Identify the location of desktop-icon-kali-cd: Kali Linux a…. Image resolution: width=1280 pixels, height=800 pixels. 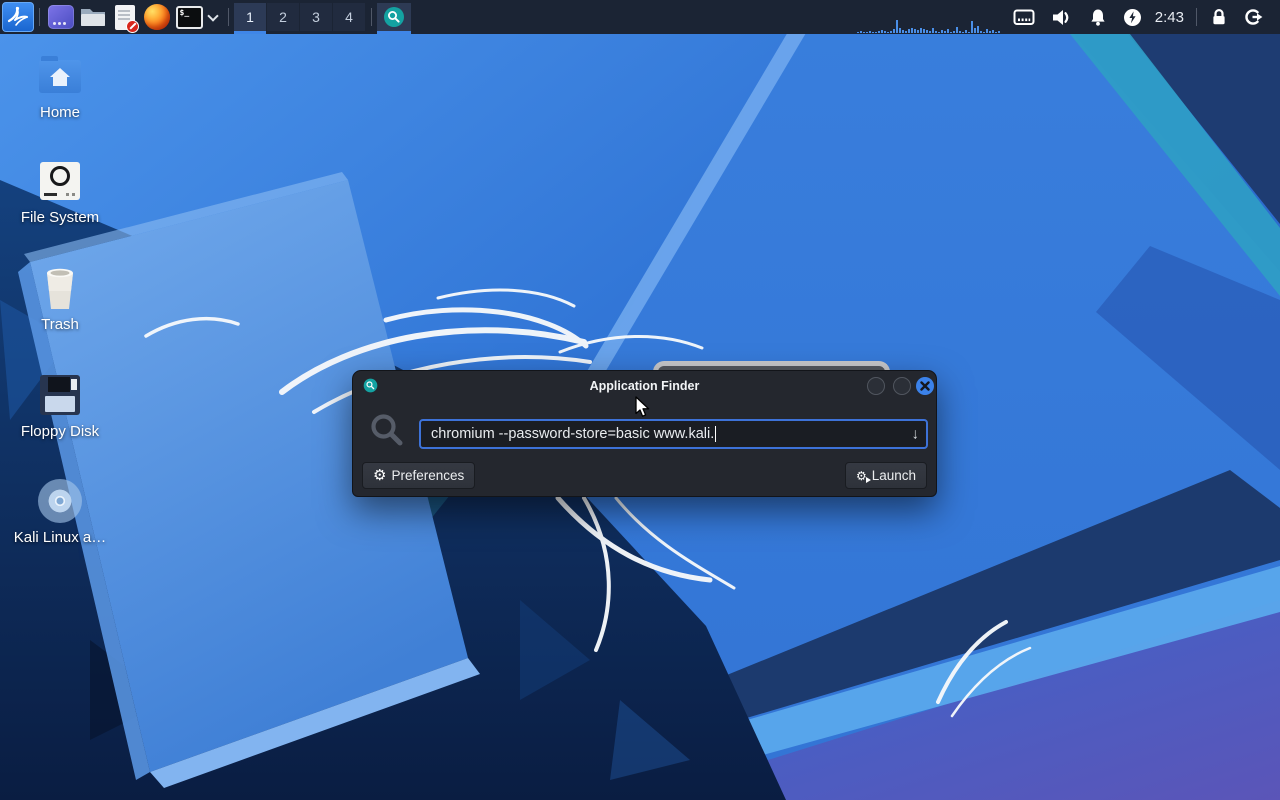
(60, 511).